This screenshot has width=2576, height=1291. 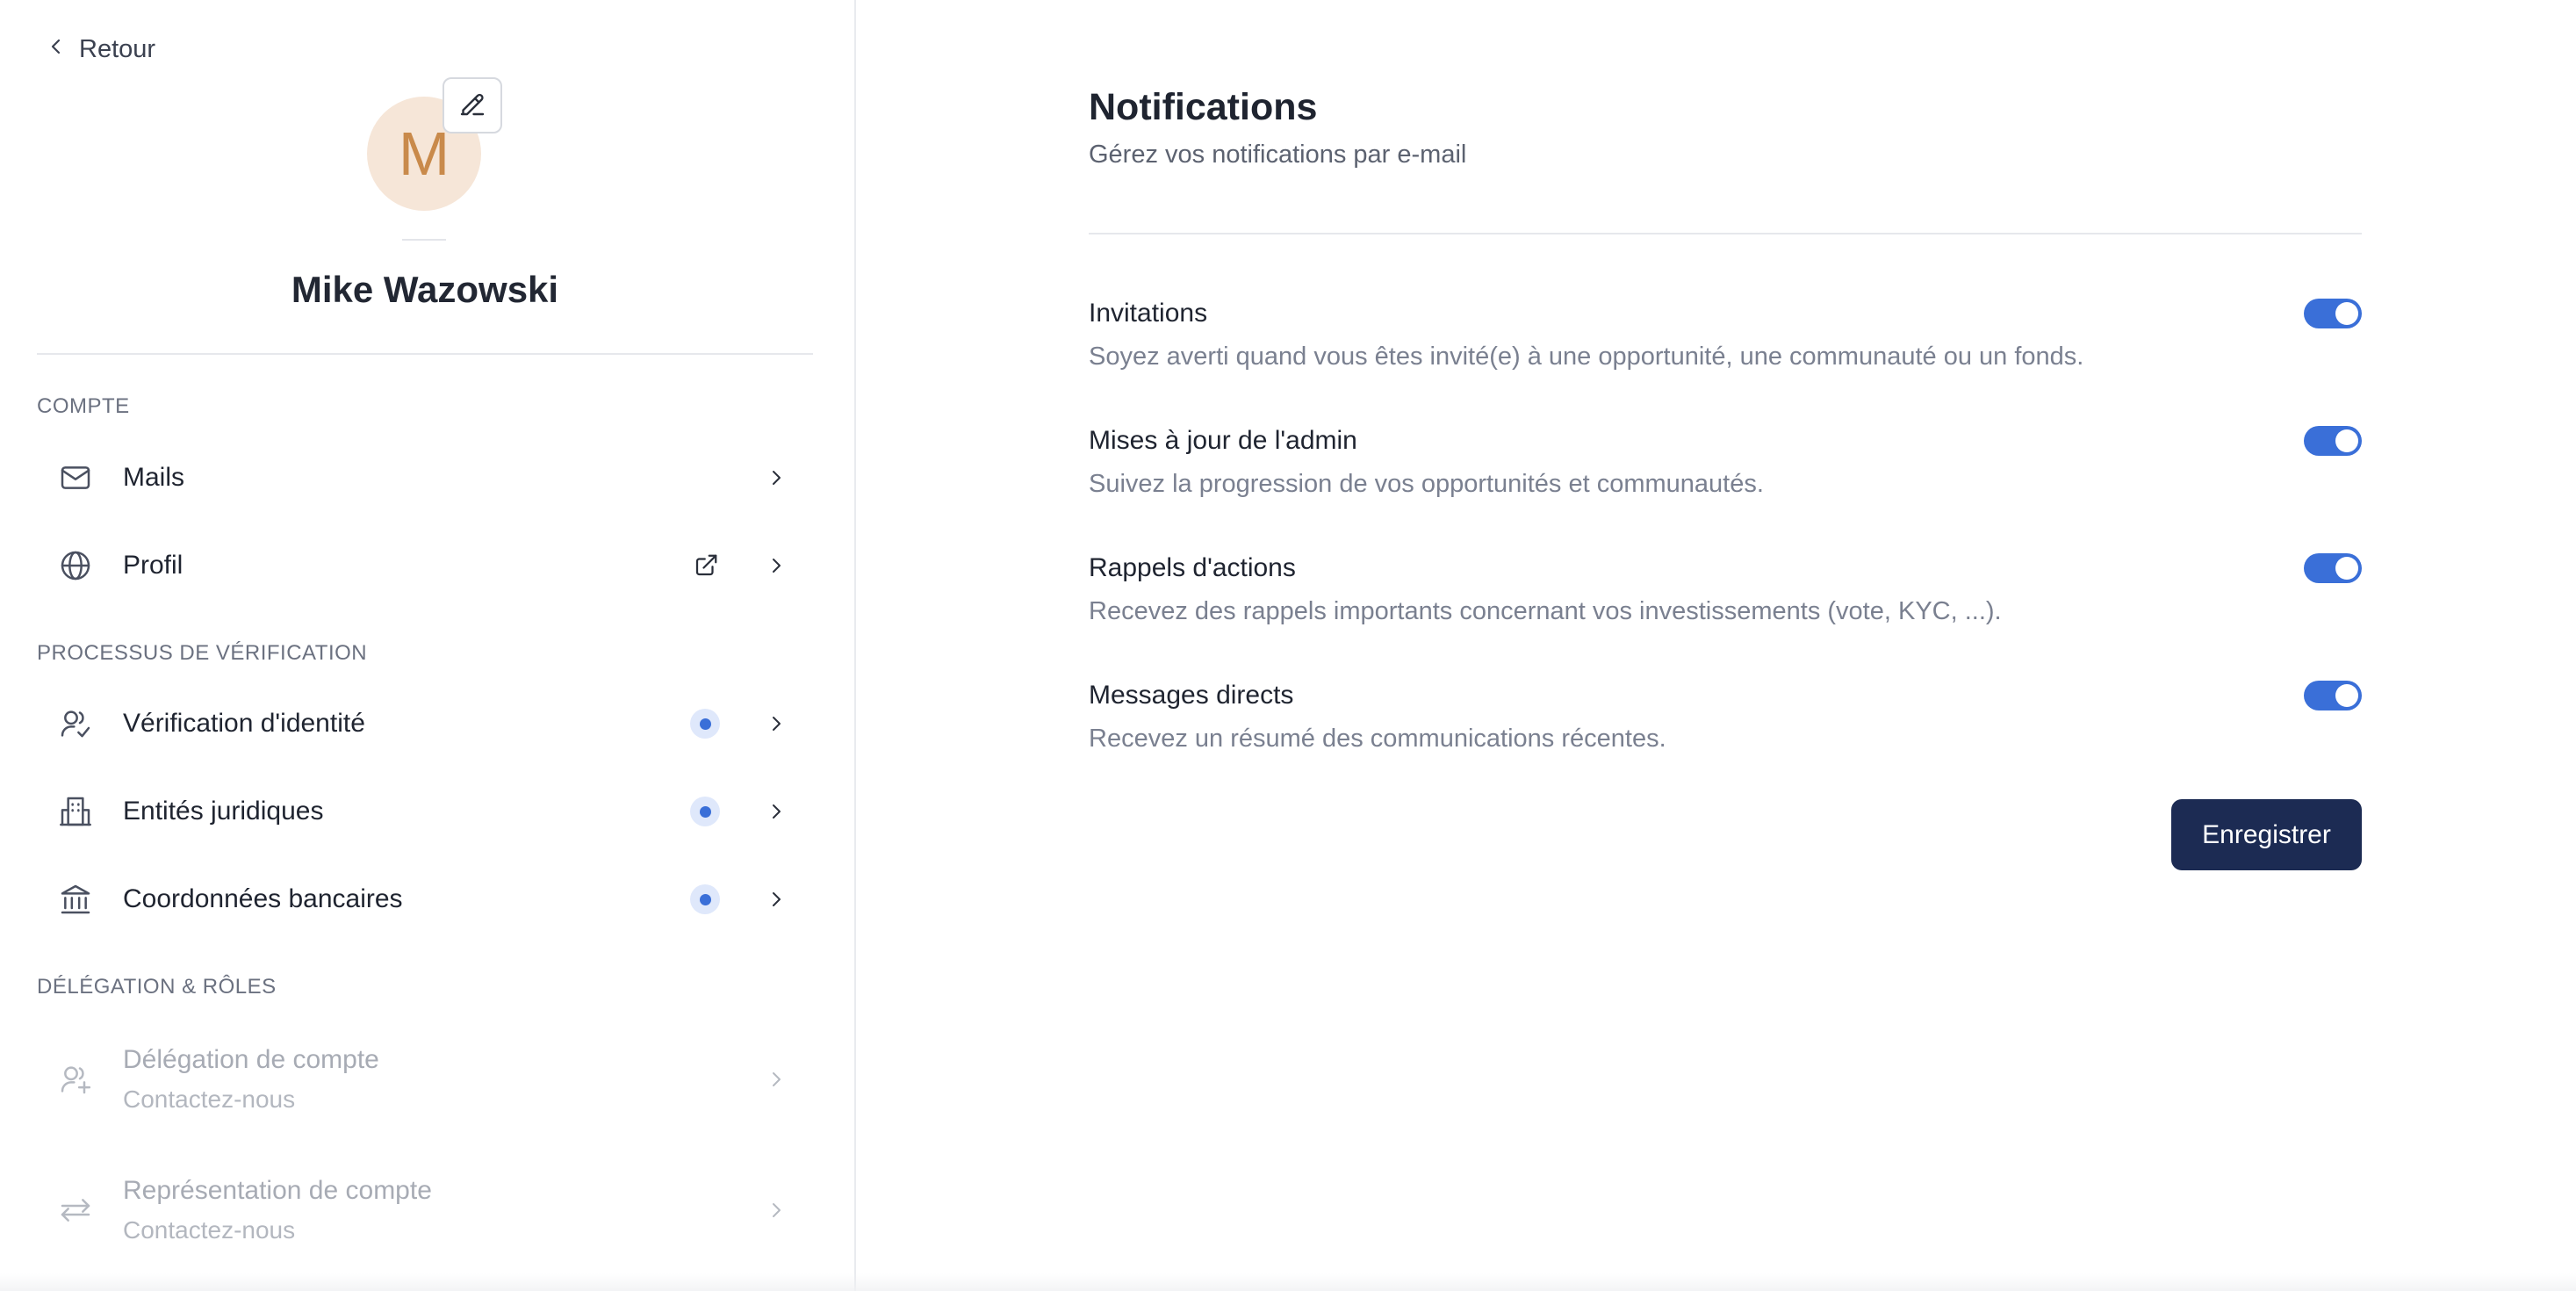 I want to click on bank-icon, so click(x=75, y=900).